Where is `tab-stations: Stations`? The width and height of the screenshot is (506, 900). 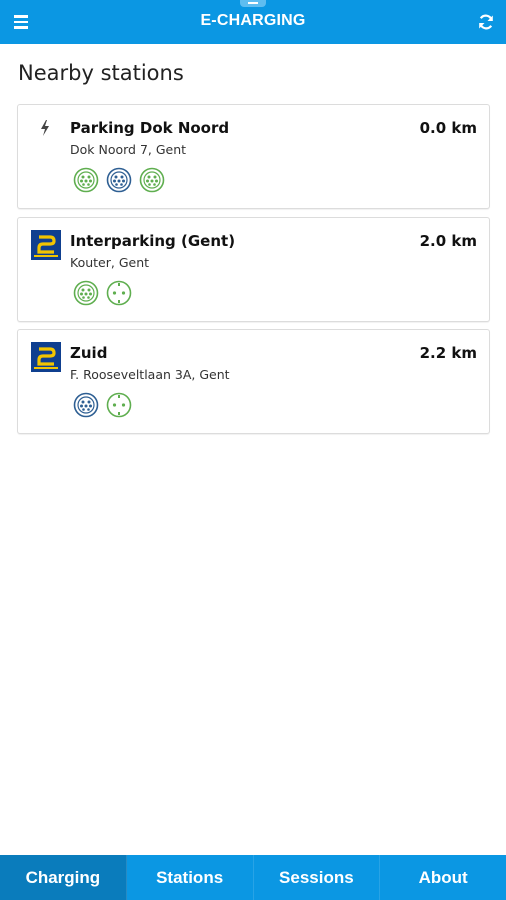 tab-stations: Stations is located at coordinates (190, 877).